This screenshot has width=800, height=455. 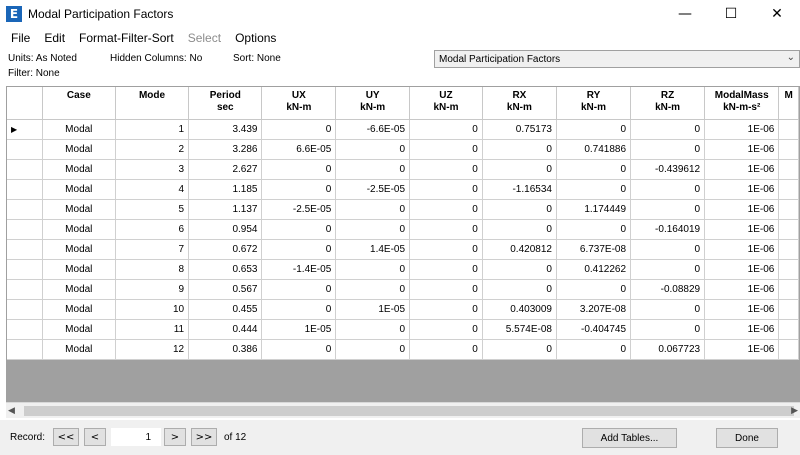 What do you see at coordinates (152, 269) in the screenshot?
I see `table-cell: 8` at bounding box center [152, 269].